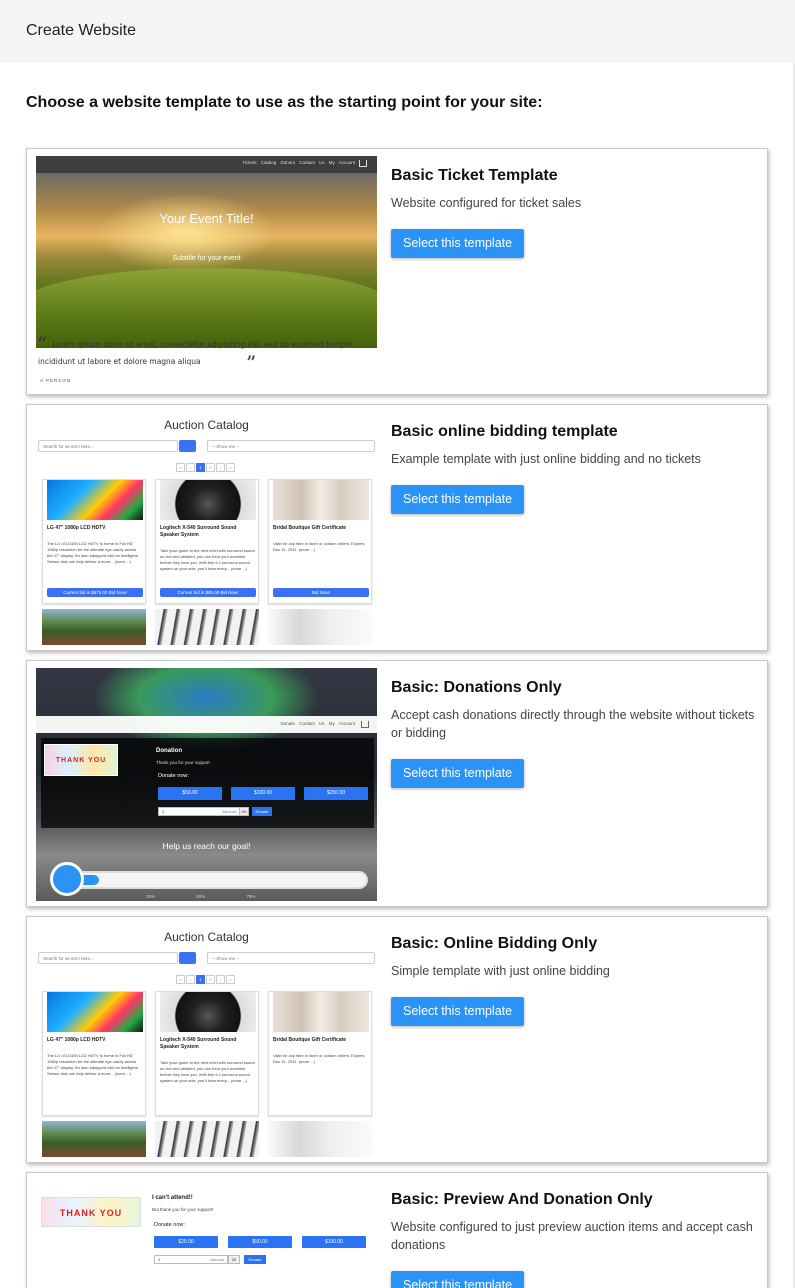  What do you see at coordinates (363, 163) in the screenshot?
I see `cart-icon` at bounding box center [363, 163].